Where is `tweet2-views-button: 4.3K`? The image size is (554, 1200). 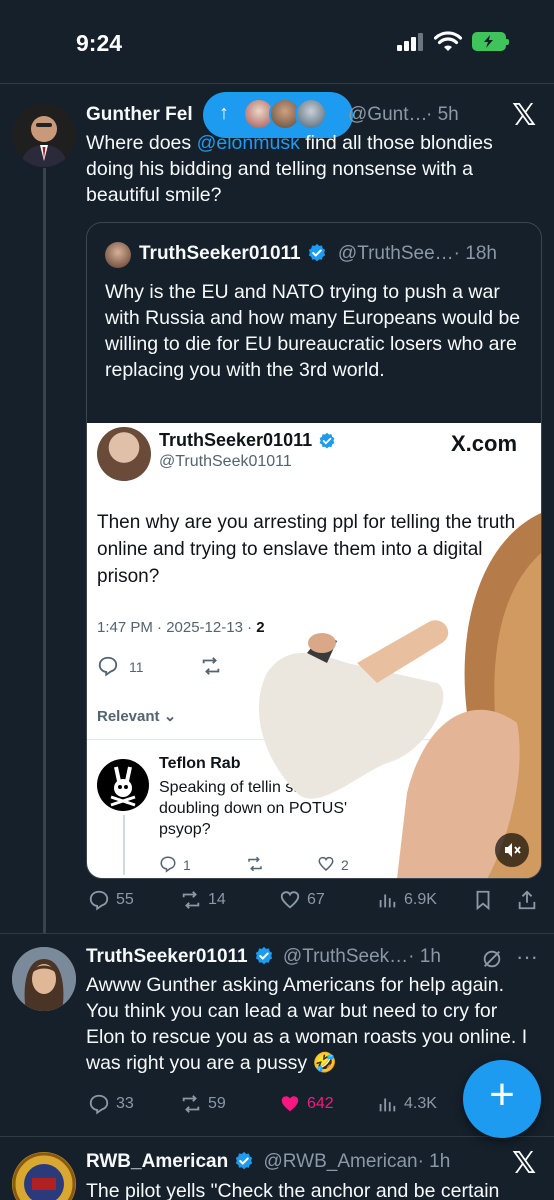 tweet2-views-button: 4.3K is located at coordinates (406, 1104).